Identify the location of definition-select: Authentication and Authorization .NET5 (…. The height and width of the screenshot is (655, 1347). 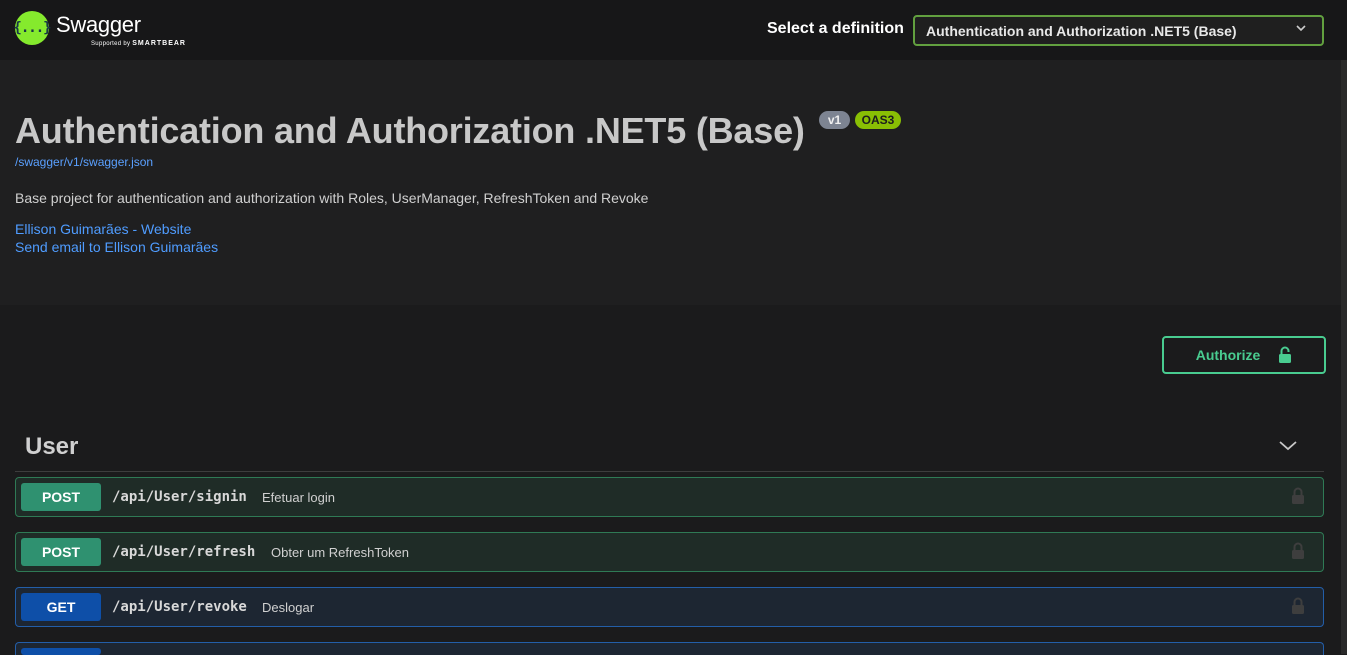
(1118, 30).